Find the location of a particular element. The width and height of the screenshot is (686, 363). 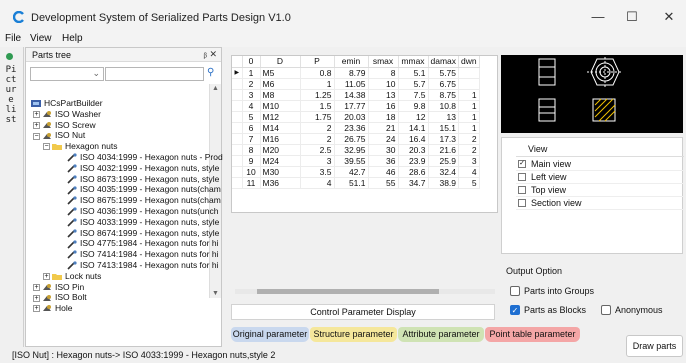

menu-help: Help is located at coordinates (72, 38).